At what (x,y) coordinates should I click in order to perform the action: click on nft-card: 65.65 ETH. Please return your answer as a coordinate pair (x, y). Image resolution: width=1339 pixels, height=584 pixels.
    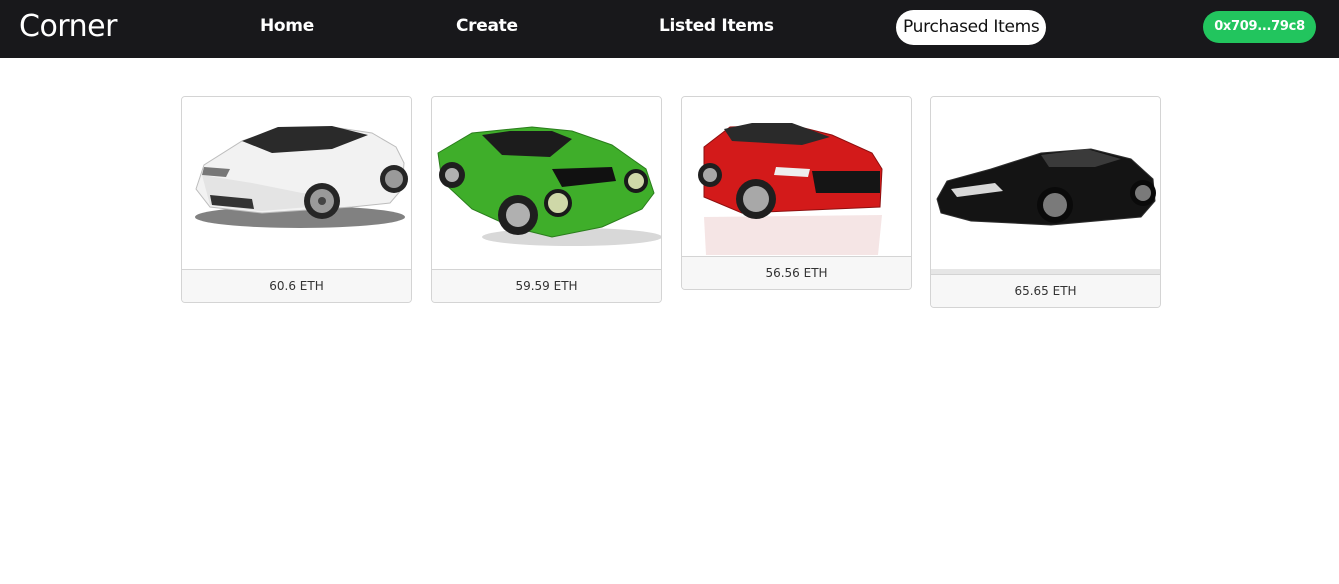
    Looking at the image, I should click on (1045, 202).